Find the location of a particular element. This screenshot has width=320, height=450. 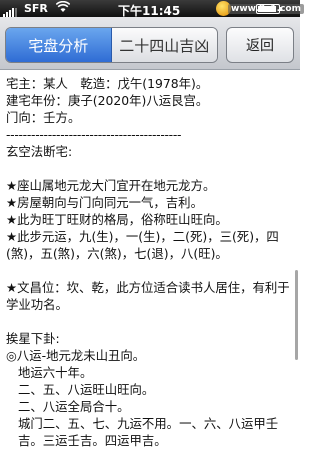

tab-twenty-four-mountains: 二十四山吉凶 is located at coordinates (164, 45).